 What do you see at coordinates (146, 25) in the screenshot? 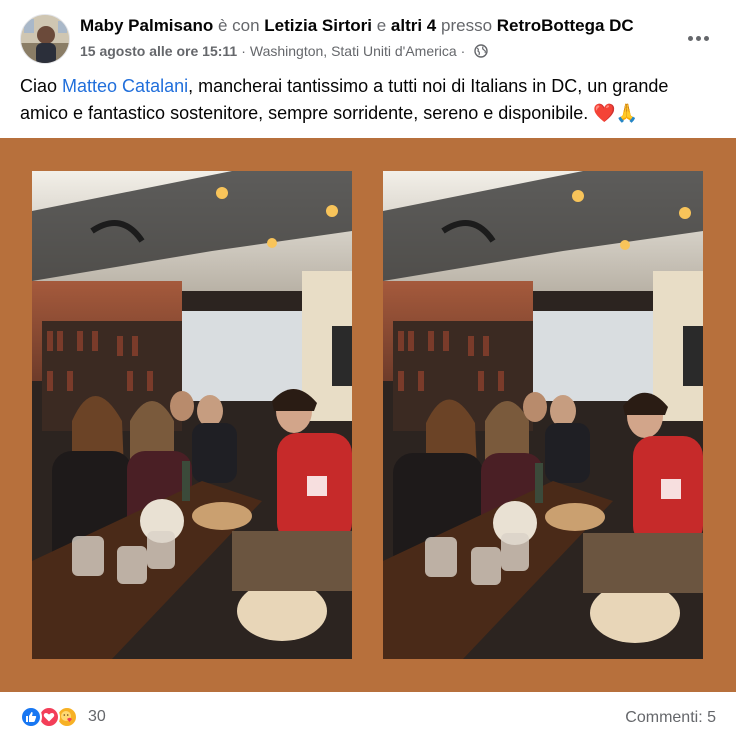
I see `author-name: Maby Palmisano` at bounding box center [146, 25].